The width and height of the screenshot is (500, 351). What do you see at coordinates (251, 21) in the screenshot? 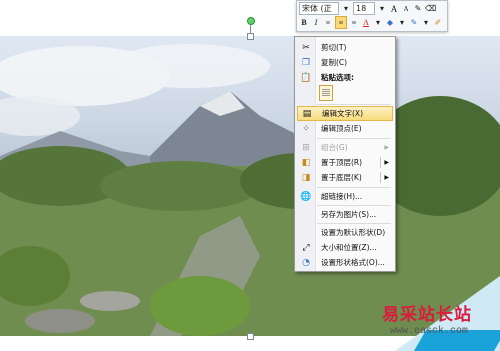
I see `rotate-handle` at bounding box center [251, 21].